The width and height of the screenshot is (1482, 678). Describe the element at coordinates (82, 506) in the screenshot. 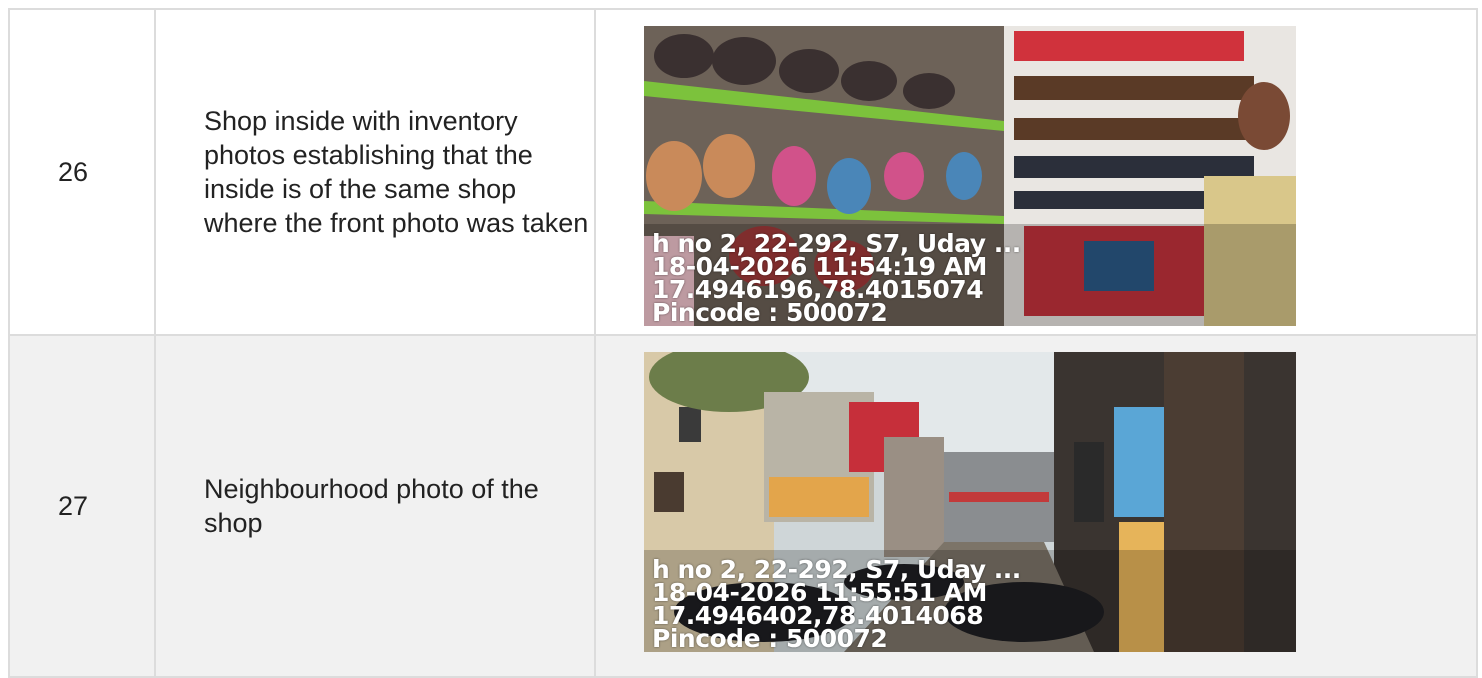

I see `row-number: 27` at that location.